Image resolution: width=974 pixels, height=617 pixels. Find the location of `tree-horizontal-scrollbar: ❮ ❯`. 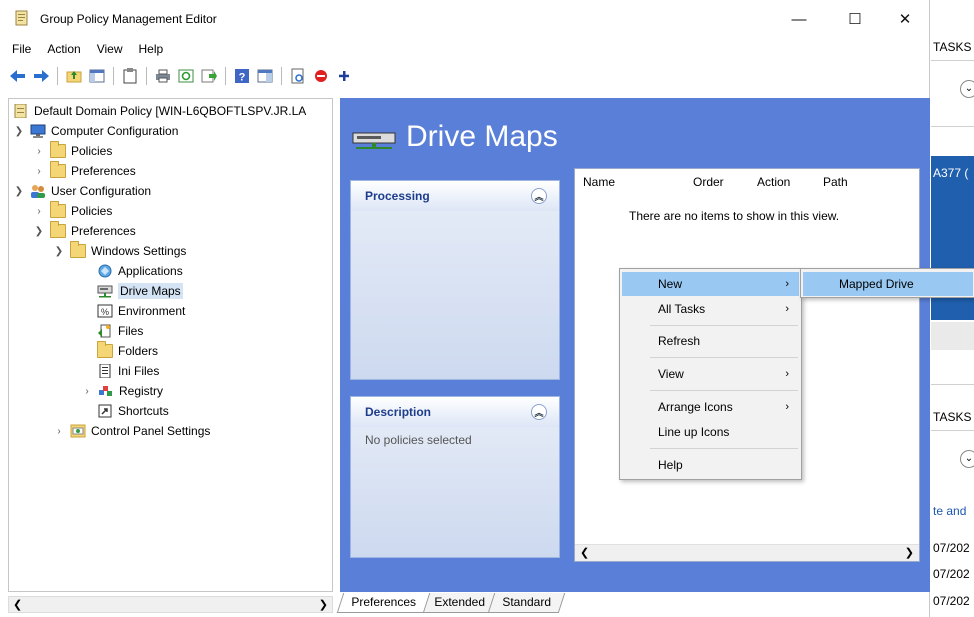

tree-horizontal-scrollbar: ❮ ❯ is located at coordinates (170, 604).